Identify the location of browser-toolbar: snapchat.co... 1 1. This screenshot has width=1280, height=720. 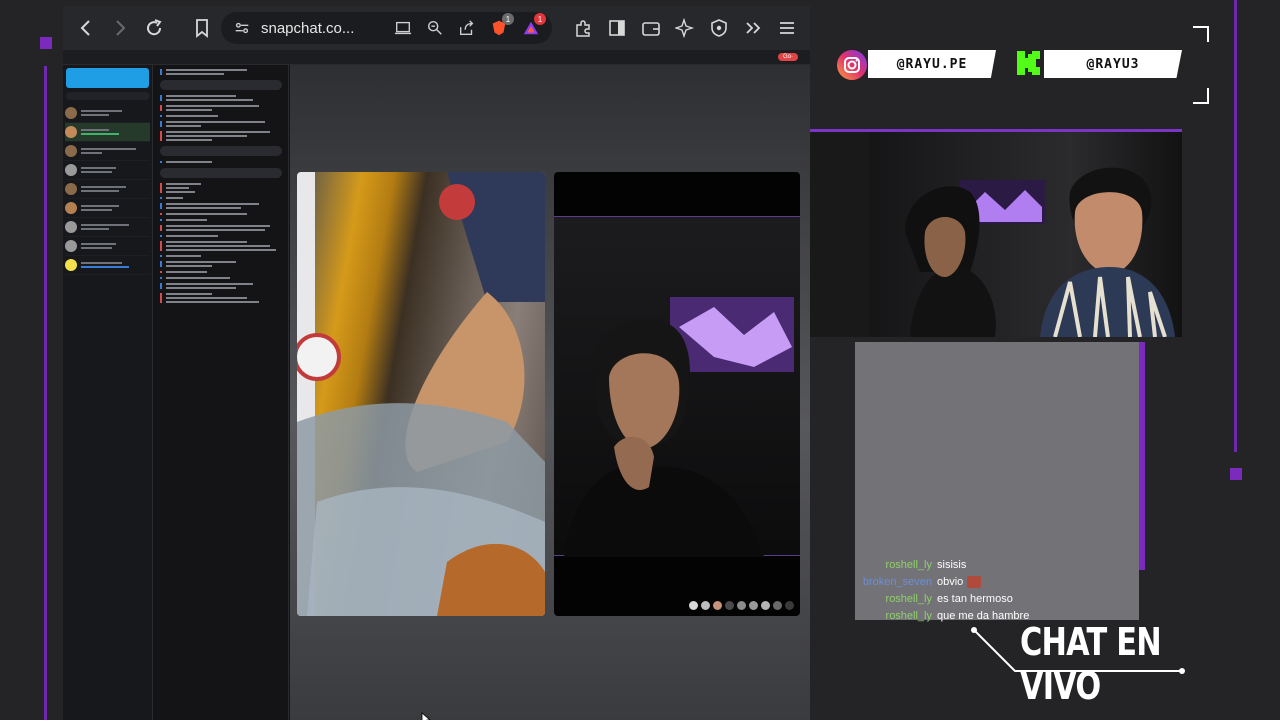
(436, 28).